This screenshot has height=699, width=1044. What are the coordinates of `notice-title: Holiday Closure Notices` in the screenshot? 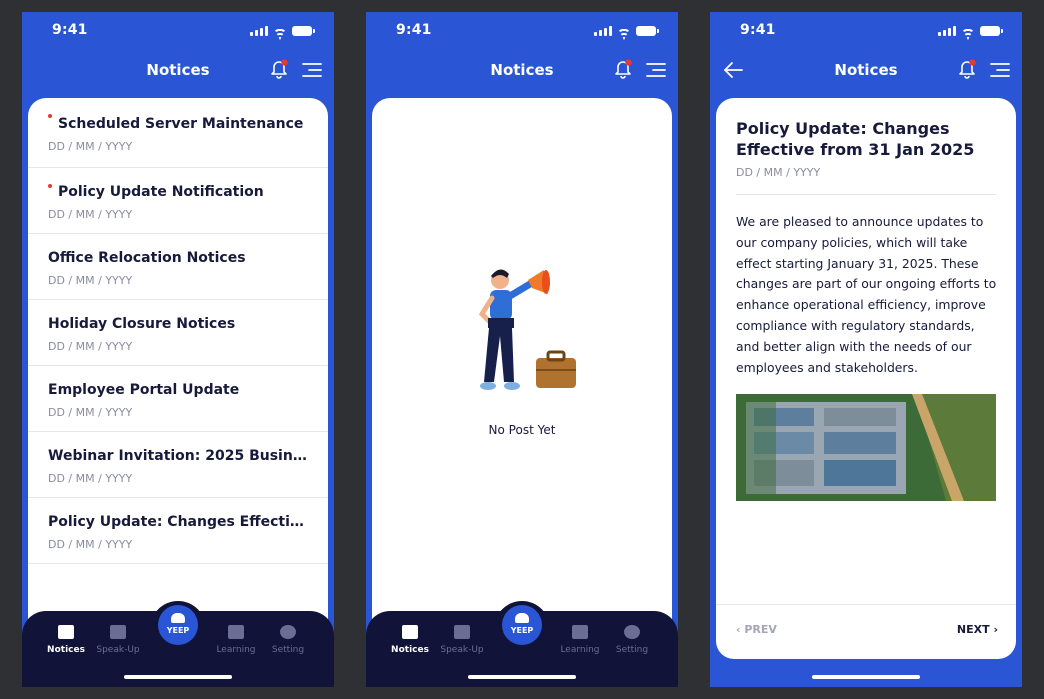 It's located at (142, 324).